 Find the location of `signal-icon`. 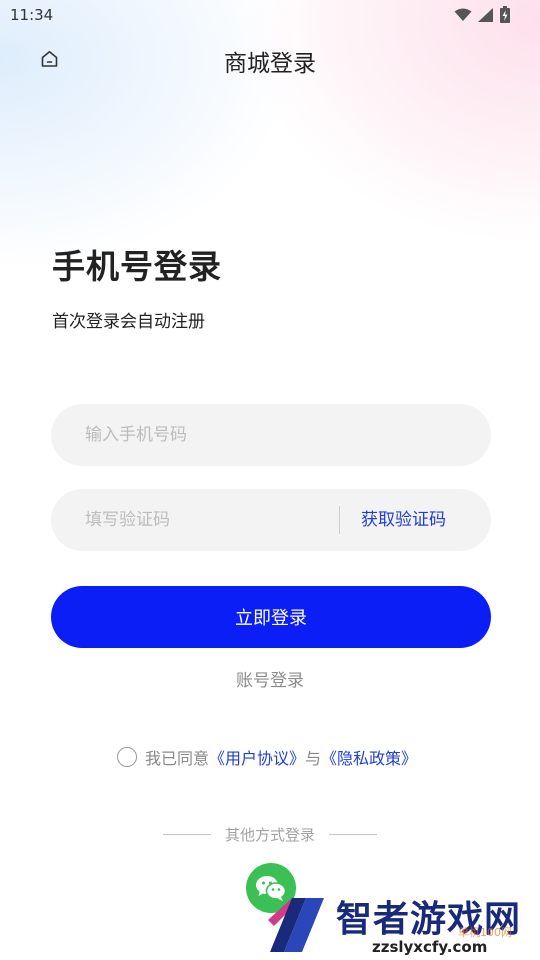

signal-icon is located at coordinates (485, 14).